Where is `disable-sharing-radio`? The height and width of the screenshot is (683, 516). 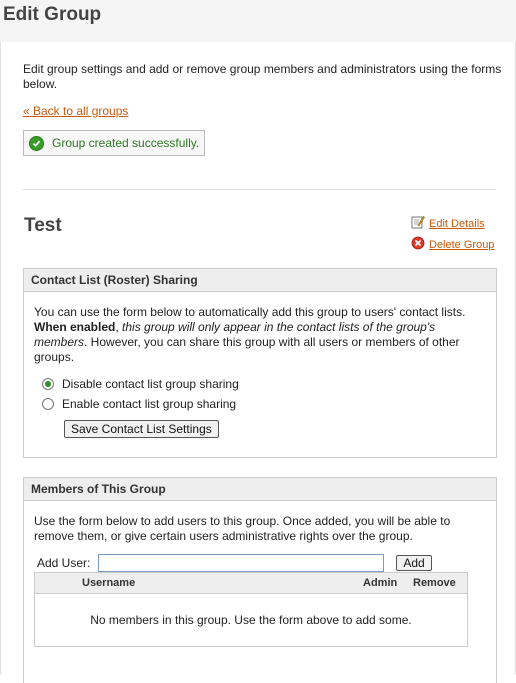
disable-sharing-radio is located at coordinates (48, 384).